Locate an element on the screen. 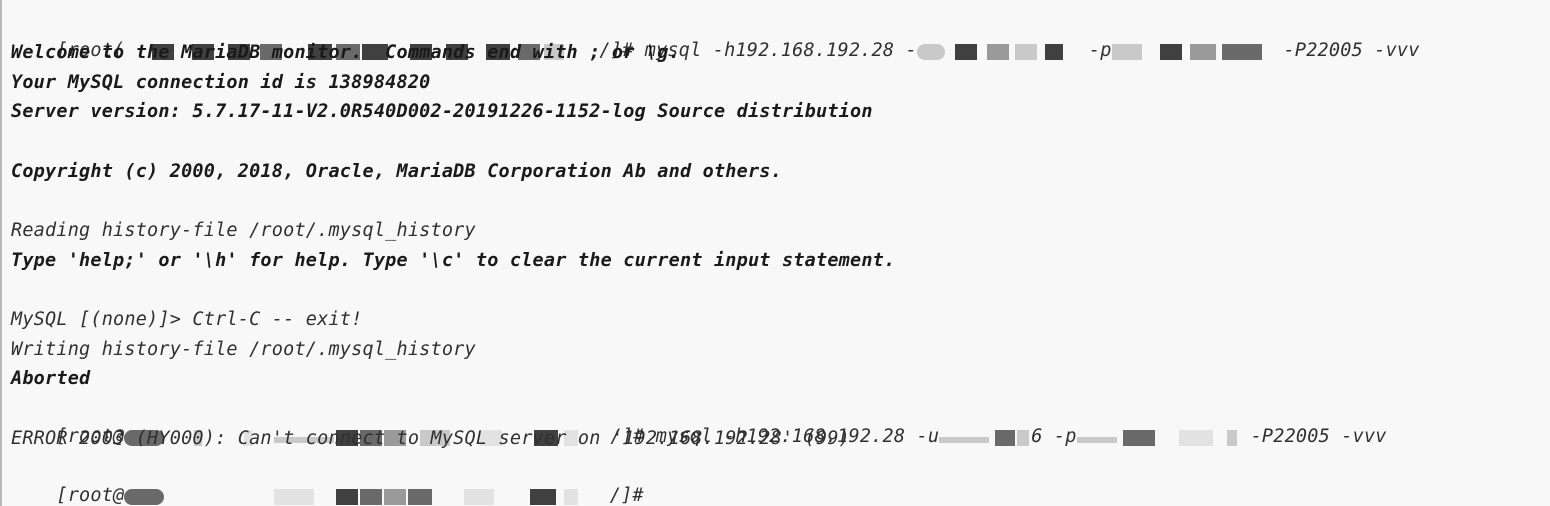 The height and width of the screenshot is (506, 1550). mysql-prompt-exit-line: MySQL [(none)]> Ctrl-C -- exit! is located at coordinates (187, 319).